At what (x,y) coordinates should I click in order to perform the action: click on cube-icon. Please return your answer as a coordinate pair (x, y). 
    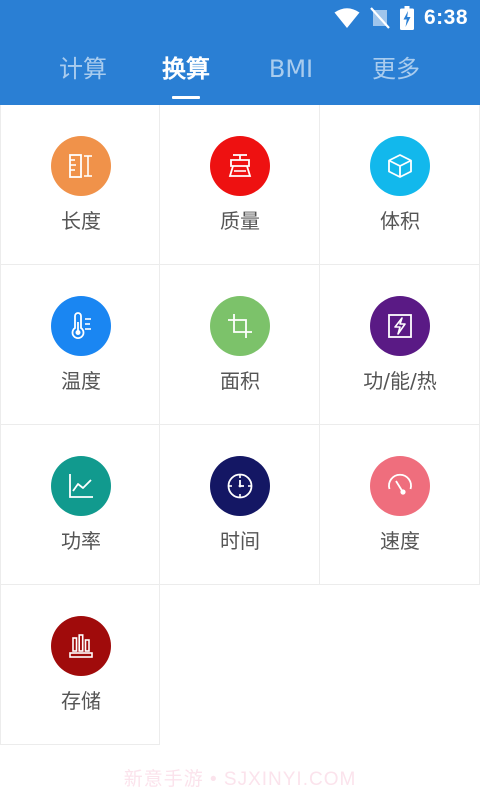
    Looking at the image, I should click on (400, 166).